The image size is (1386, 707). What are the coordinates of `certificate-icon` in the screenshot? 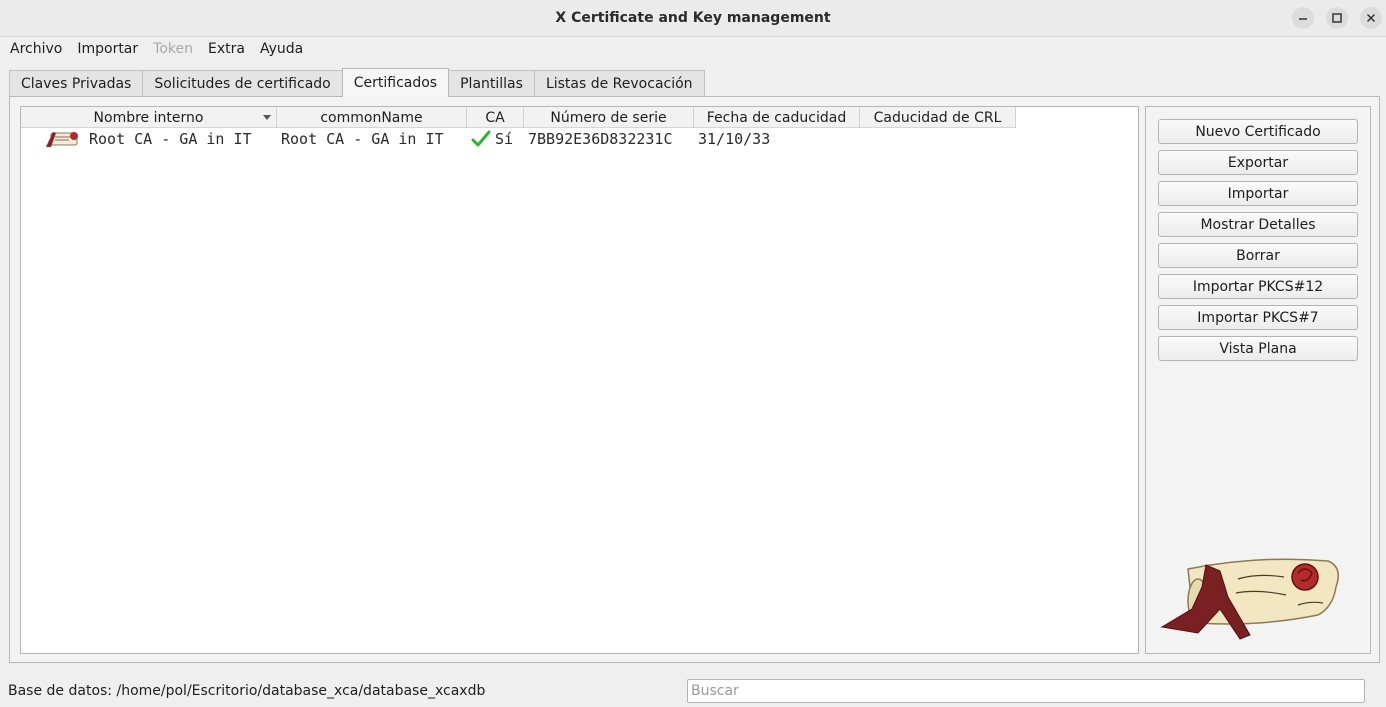 It's located at (62, 139).